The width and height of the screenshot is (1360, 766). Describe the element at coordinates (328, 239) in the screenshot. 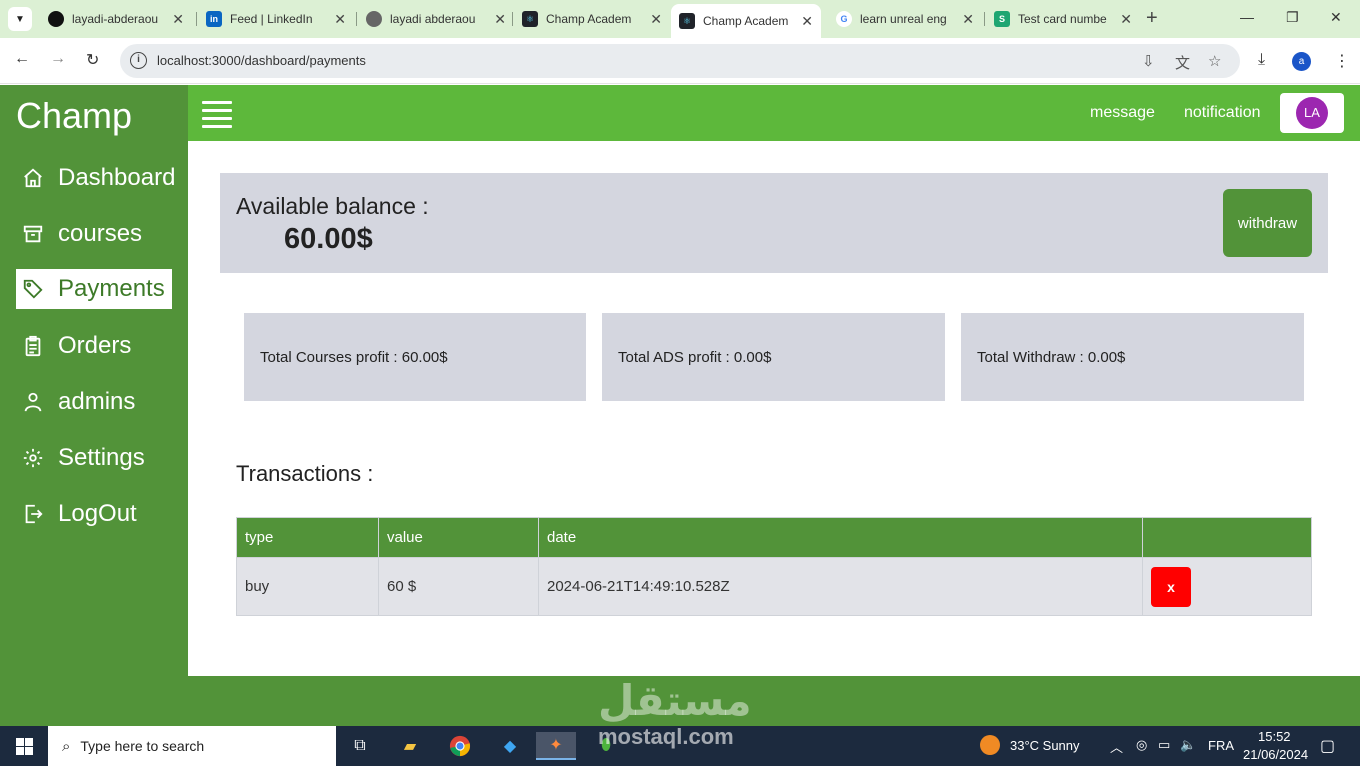

I see `balance-amount: 60.00$` at that location.